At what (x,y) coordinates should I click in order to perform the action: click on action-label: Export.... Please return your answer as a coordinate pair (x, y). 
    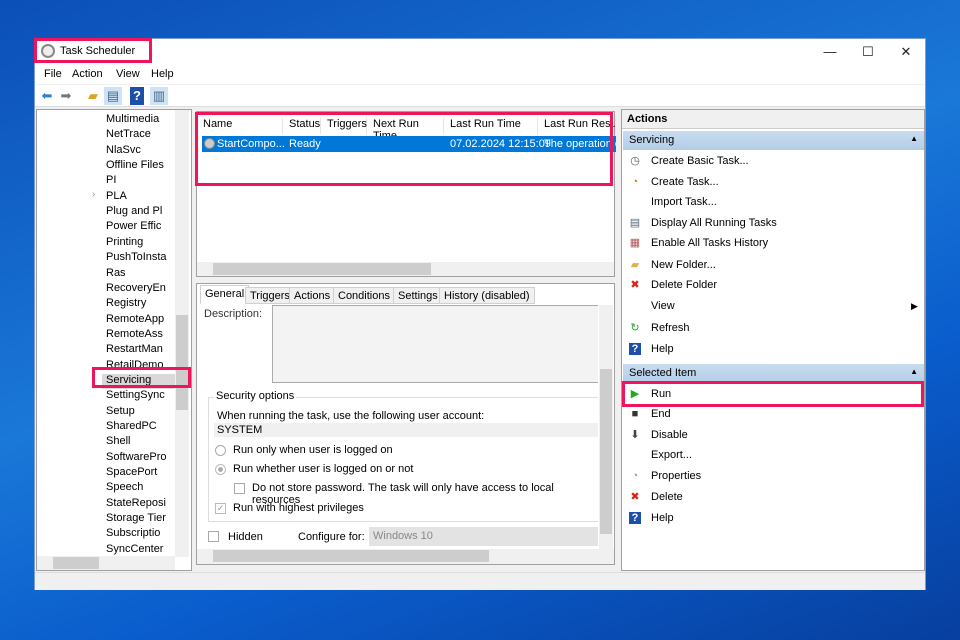
    Looking at the image, I should click on (671, 455).